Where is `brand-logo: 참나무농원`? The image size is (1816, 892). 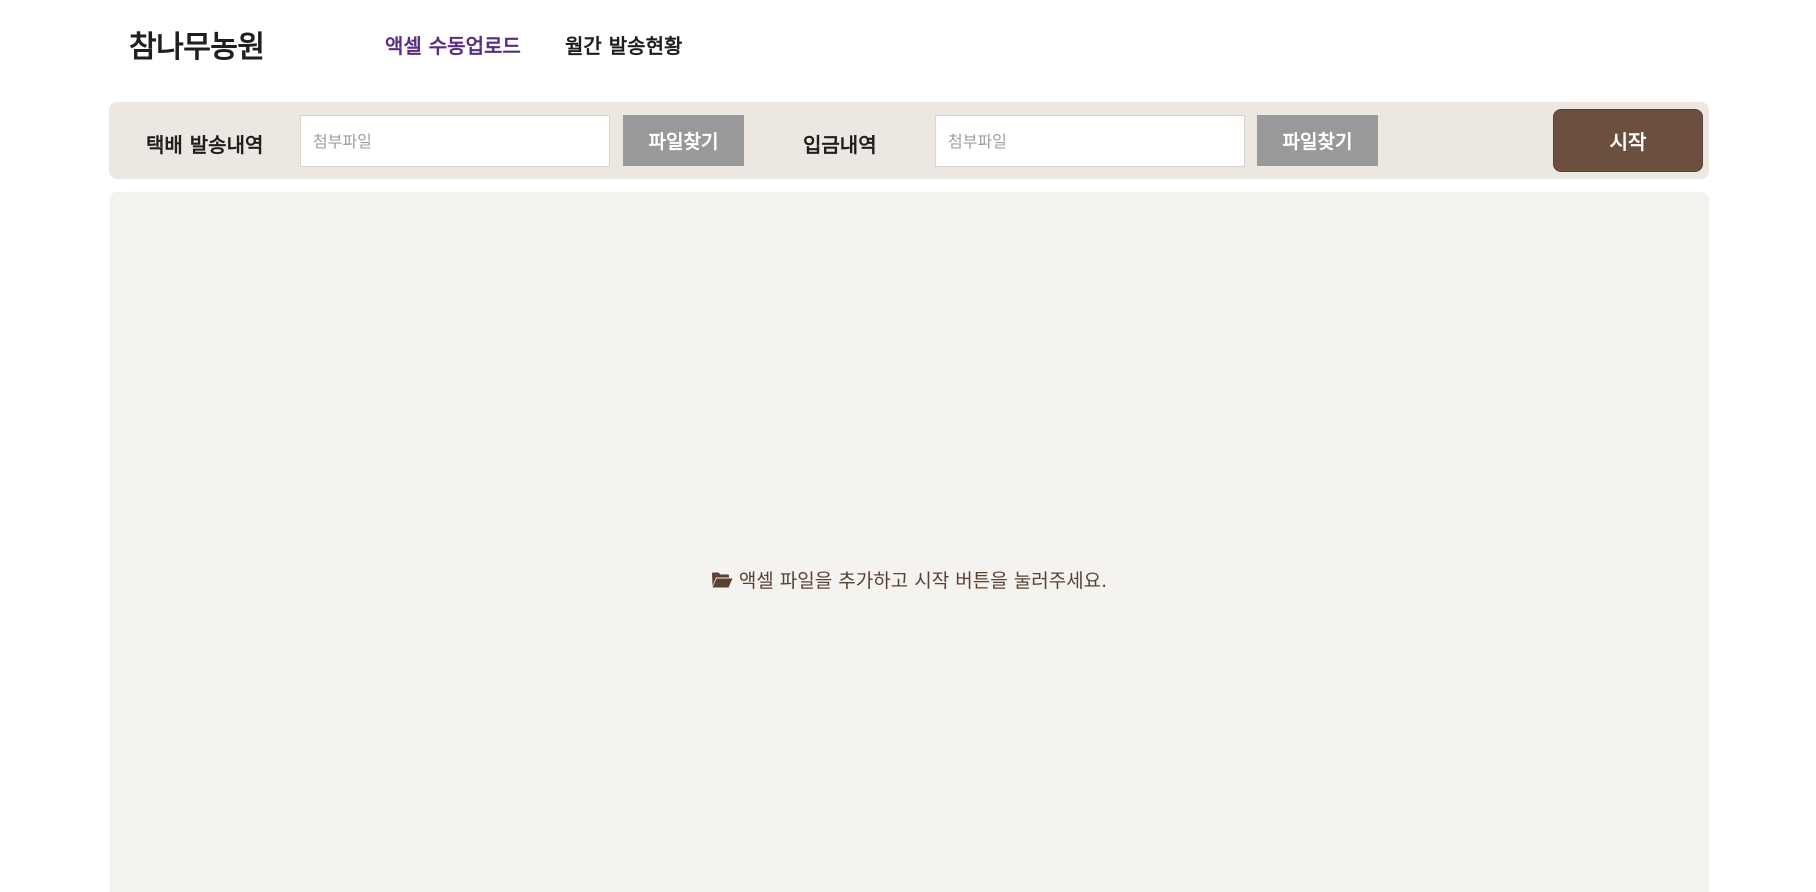
brand-logo: 참나무농원 is located at coordinates (197, 44).